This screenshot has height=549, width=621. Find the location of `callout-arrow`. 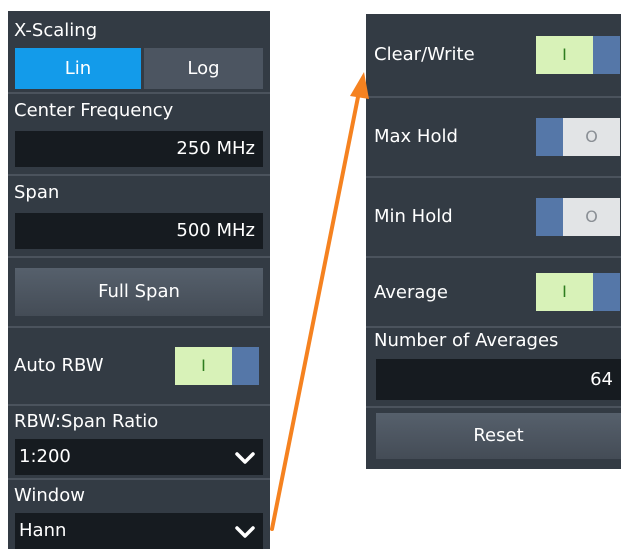

callout-arrow is located at coordinates (319, 301).